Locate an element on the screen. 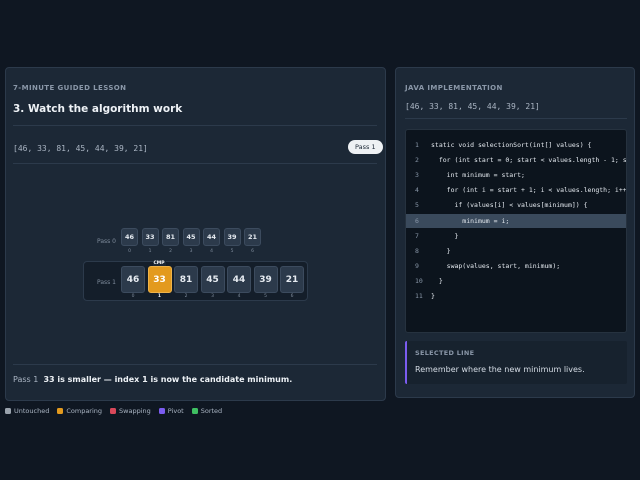 The width and height of the screenshot is (640, 480). code-line: 3 int minimum = start; is located at coordinates (516, 175).